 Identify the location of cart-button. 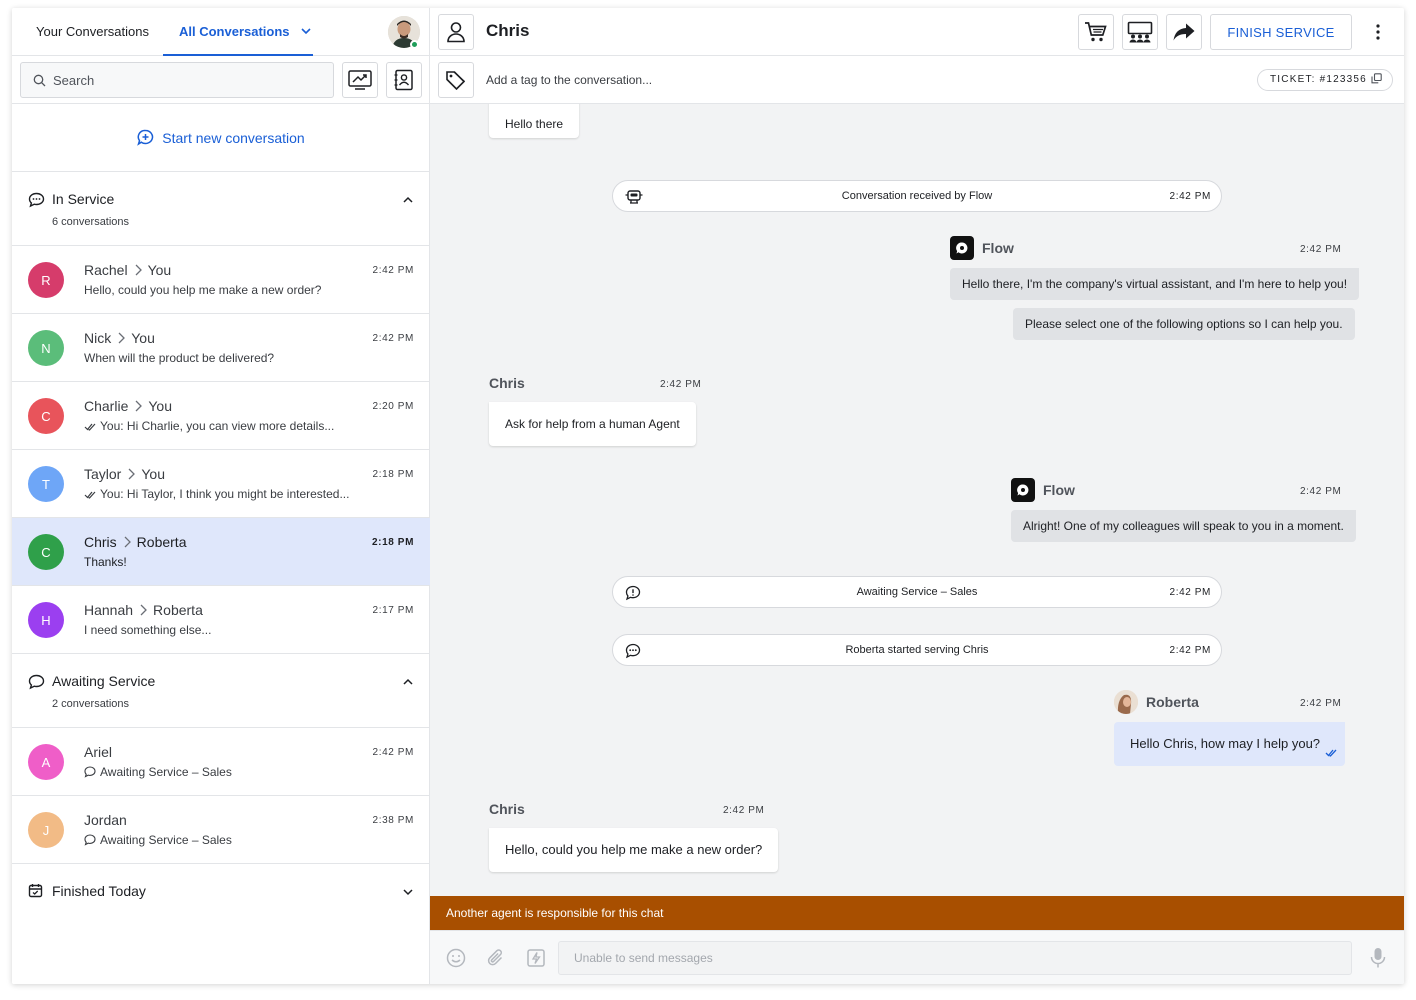
(1096, 32).